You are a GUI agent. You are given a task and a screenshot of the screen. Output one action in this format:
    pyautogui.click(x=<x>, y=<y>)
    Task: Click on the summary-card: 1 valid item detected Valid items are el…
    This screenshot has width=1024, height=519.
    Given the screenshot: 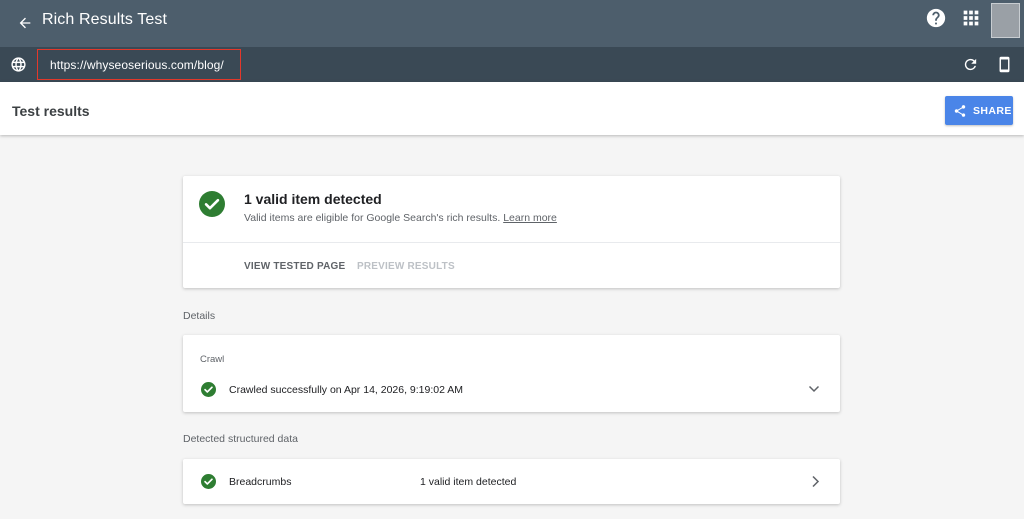 What is the action you would take?
    pyautogui.click(x=511, y=232)
    